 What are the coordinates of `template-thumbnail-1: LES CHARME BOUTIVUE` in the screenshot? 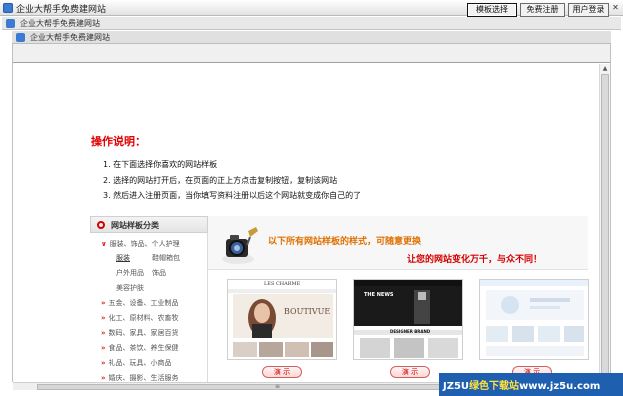 It's located at (282, 319).